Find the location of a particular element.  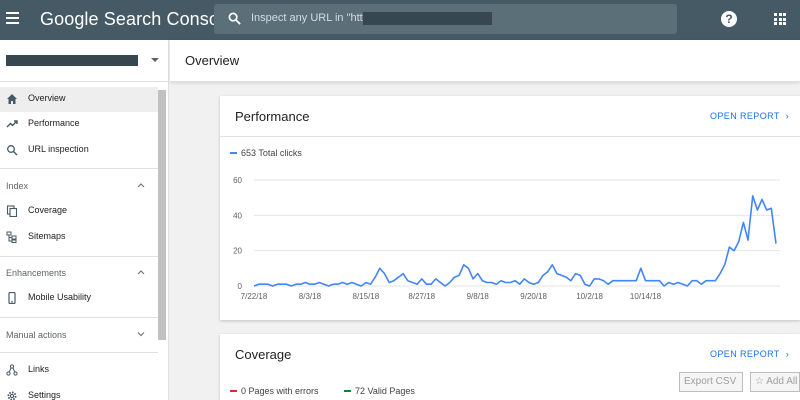

y-tick-label: 0 is located at coordinates (240, 286).